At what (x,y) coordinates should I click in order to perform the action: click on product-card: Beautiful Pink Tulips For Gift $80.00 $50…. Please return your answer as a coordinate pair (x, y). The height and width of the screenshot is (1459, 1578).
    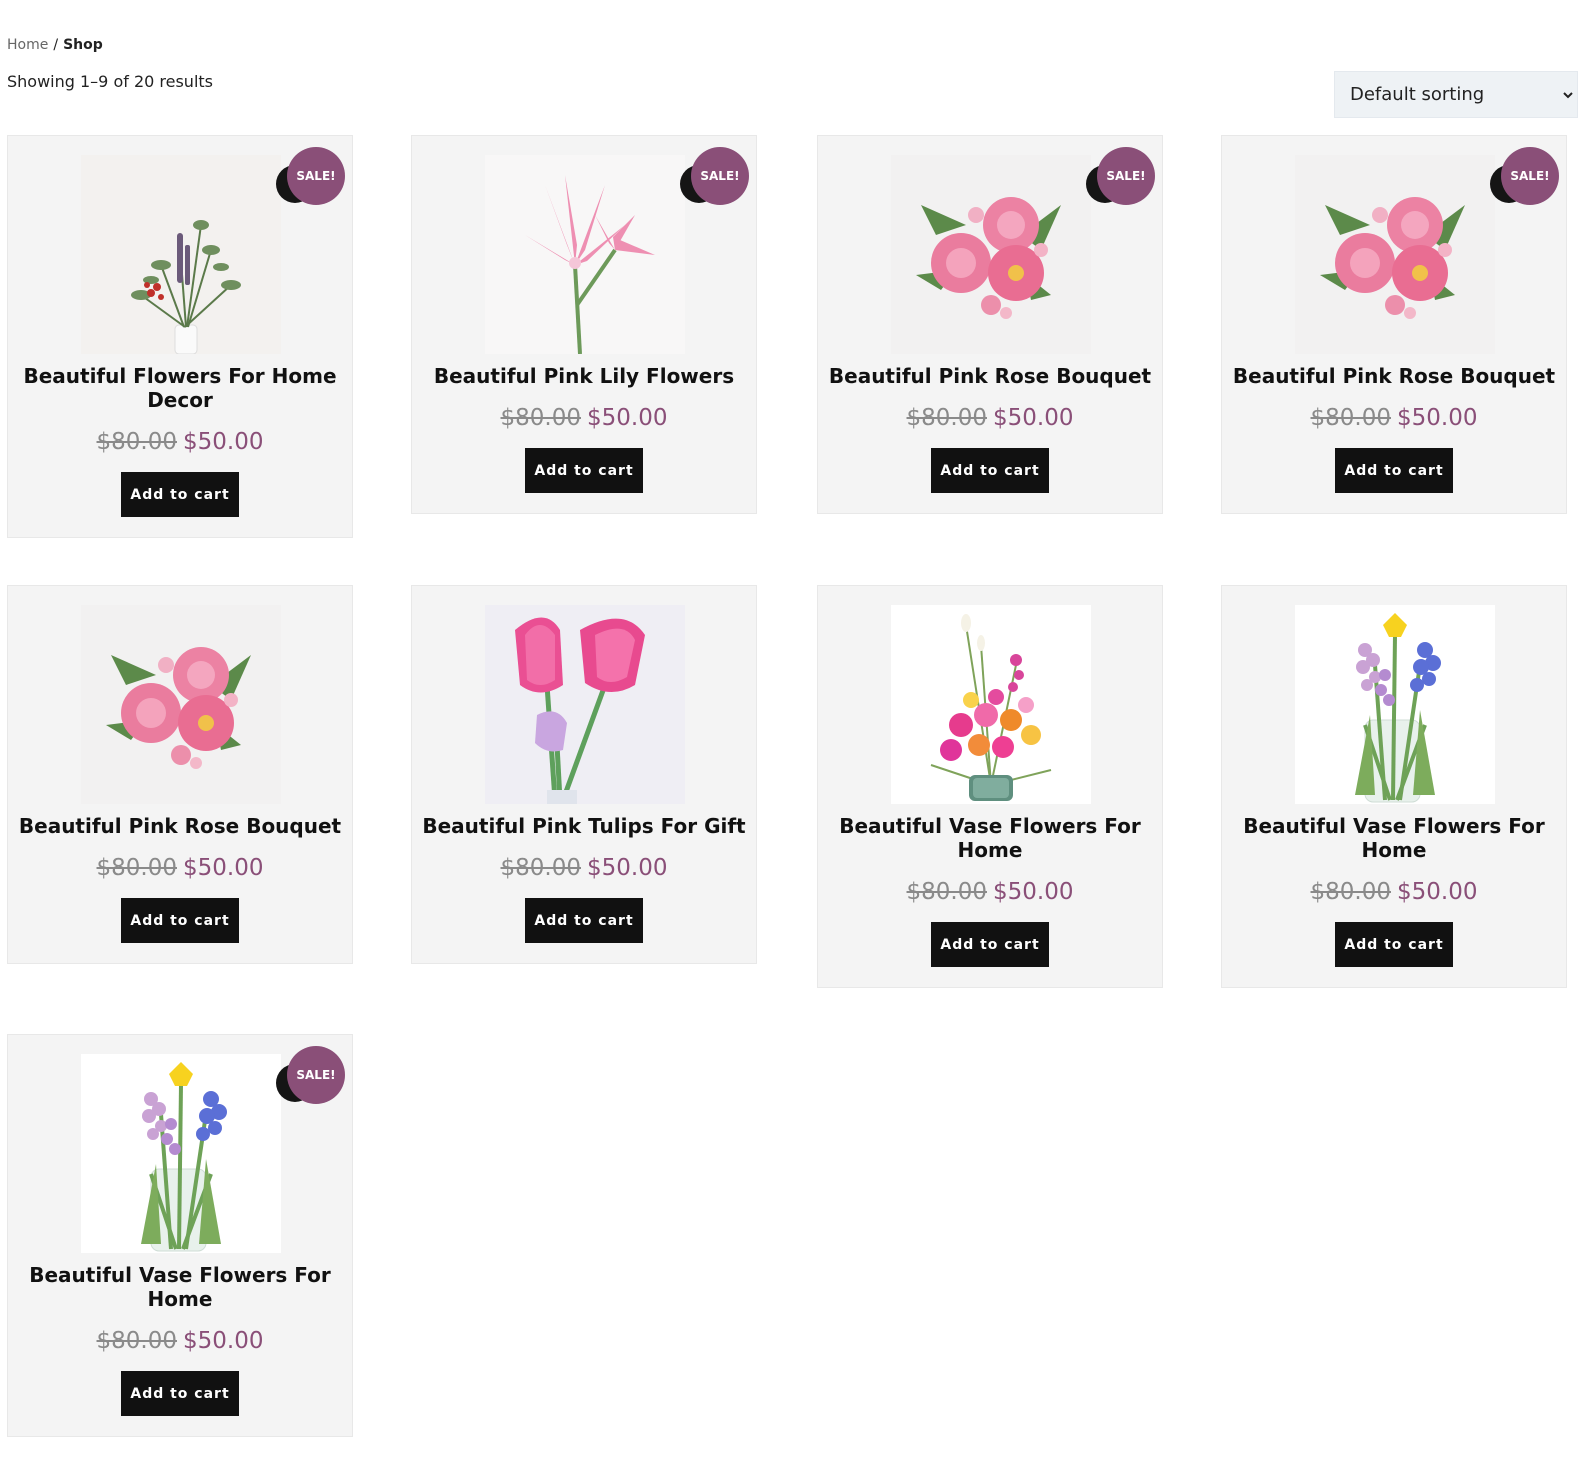
    Looking at the image, I should click on (584, 774).